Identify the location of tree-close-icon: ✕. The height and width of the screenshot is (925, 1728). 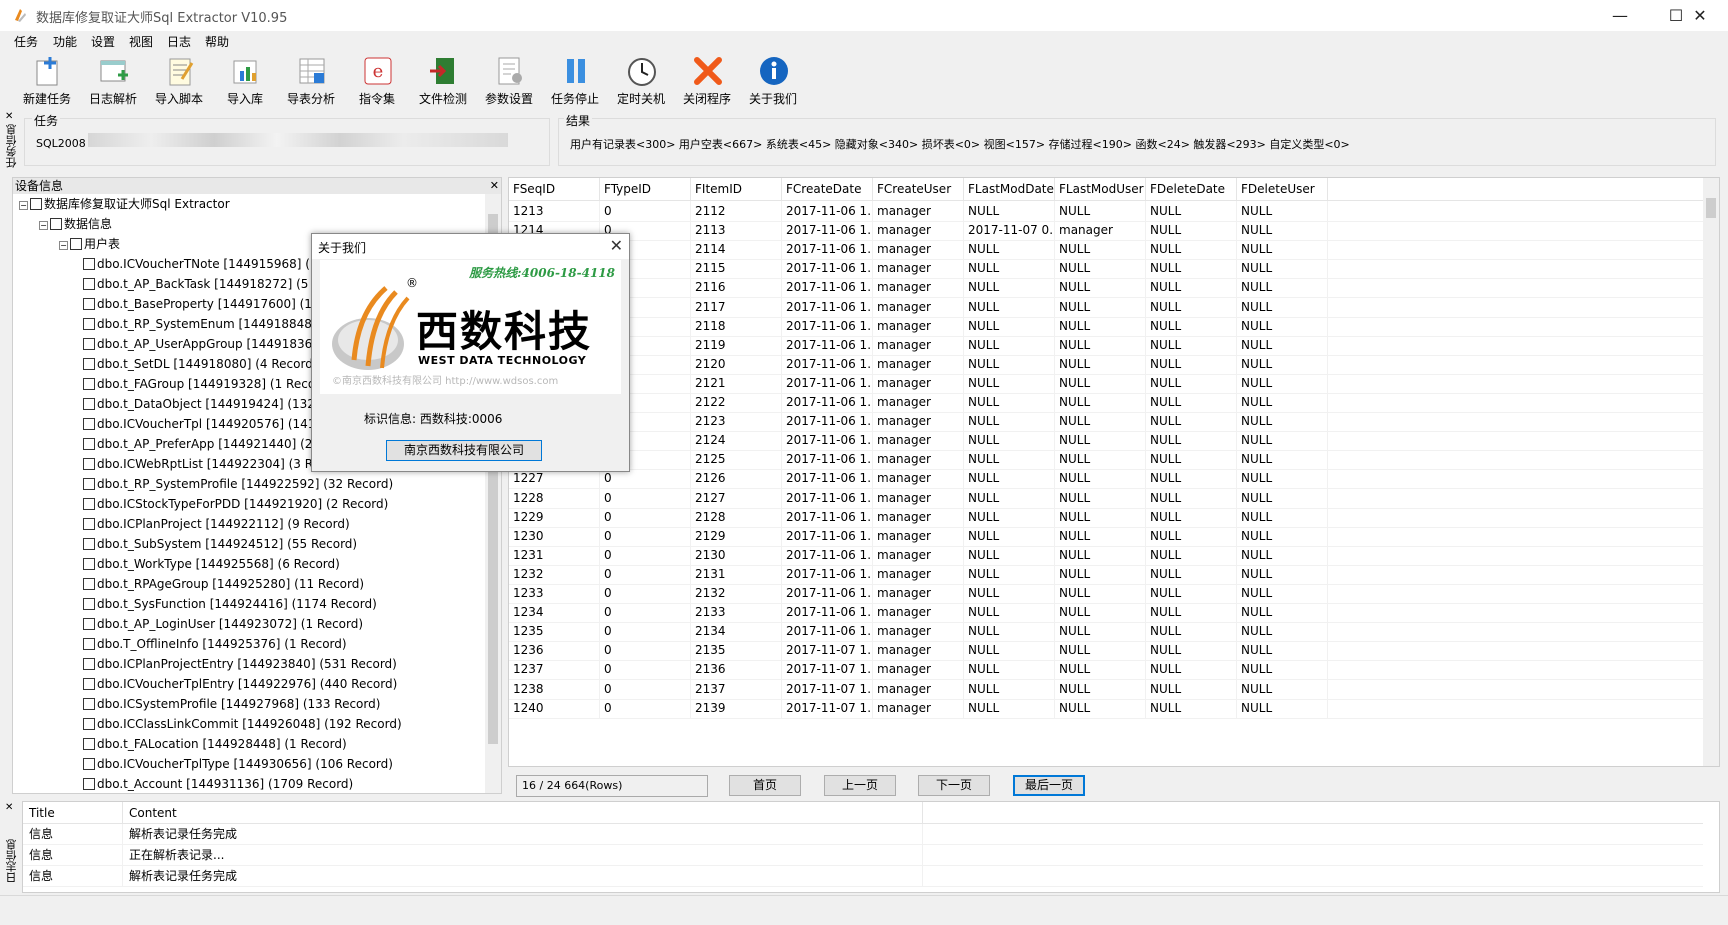
(494, 186).